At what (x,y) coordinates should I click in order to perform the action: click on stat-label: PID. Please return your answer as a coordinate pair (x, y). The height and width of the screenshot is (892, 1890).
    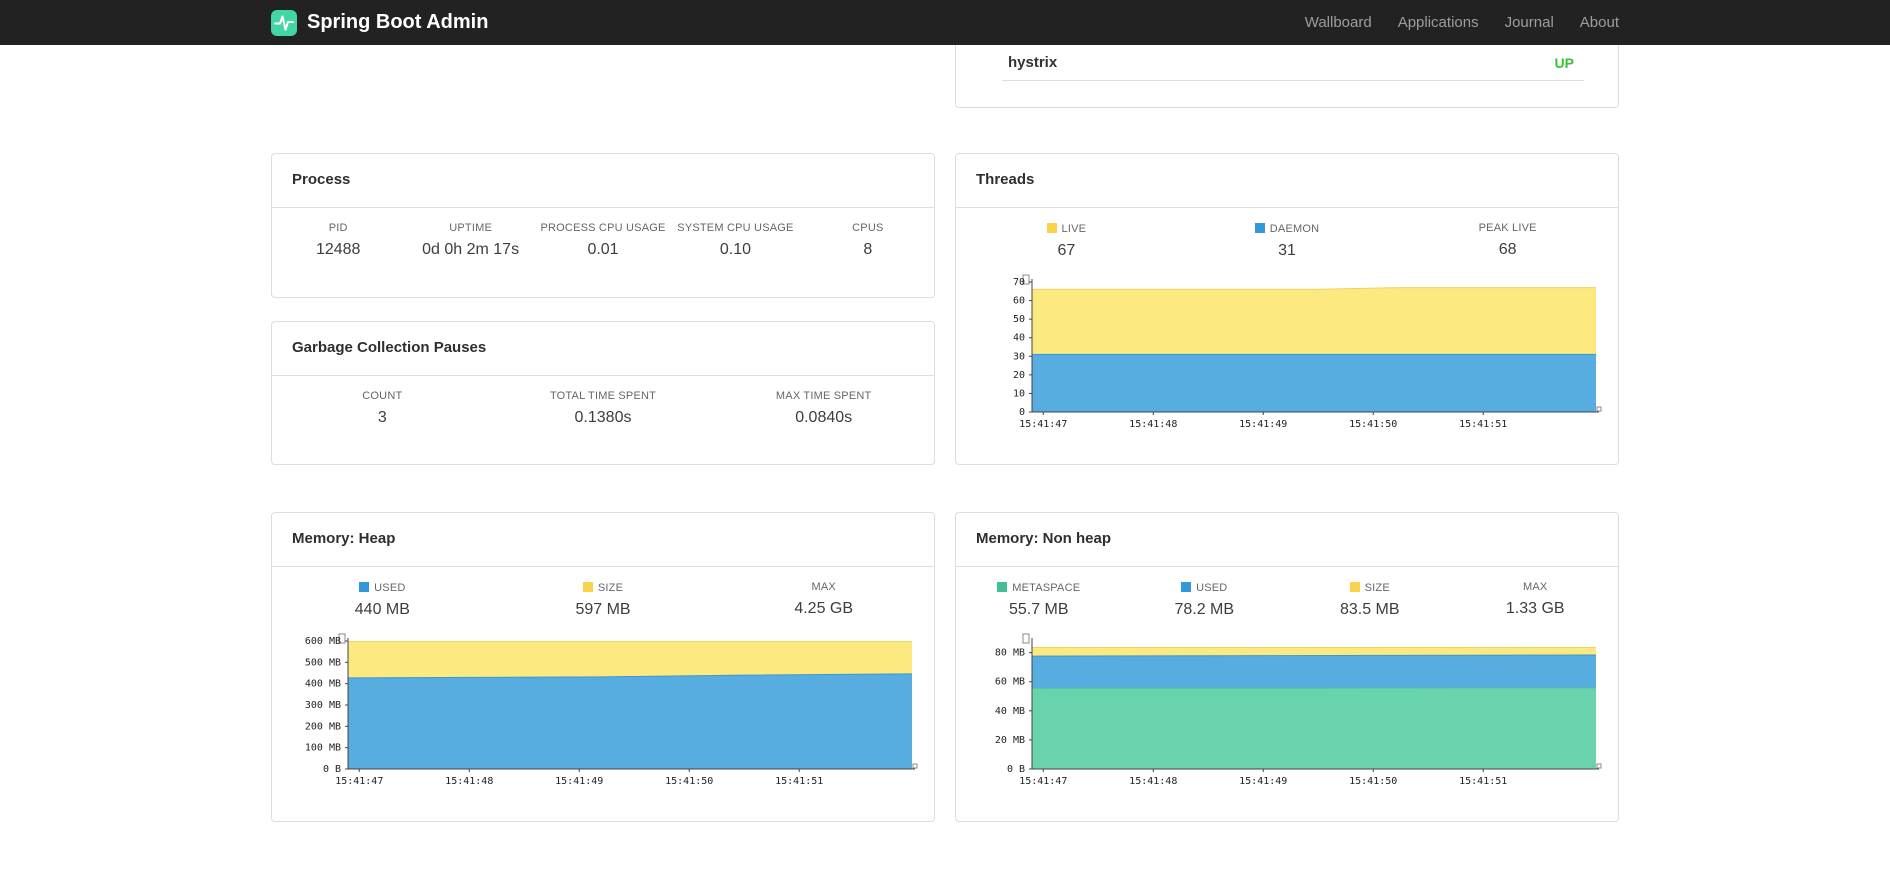
    Looking at the image, I should click on (338, 228).